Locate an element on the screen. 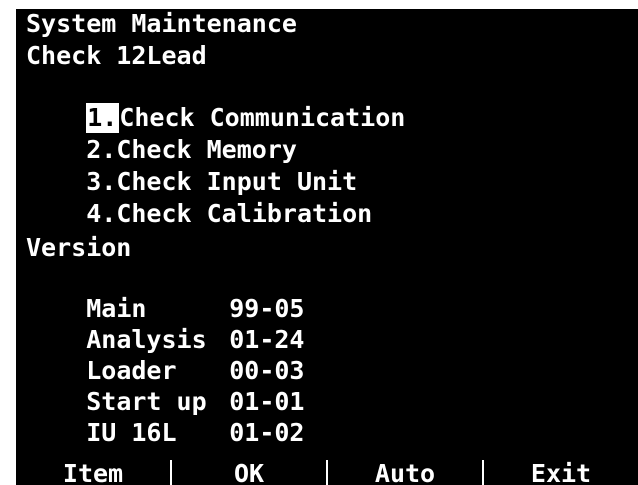  version-heading: Version is located at coordinates (79, 247).